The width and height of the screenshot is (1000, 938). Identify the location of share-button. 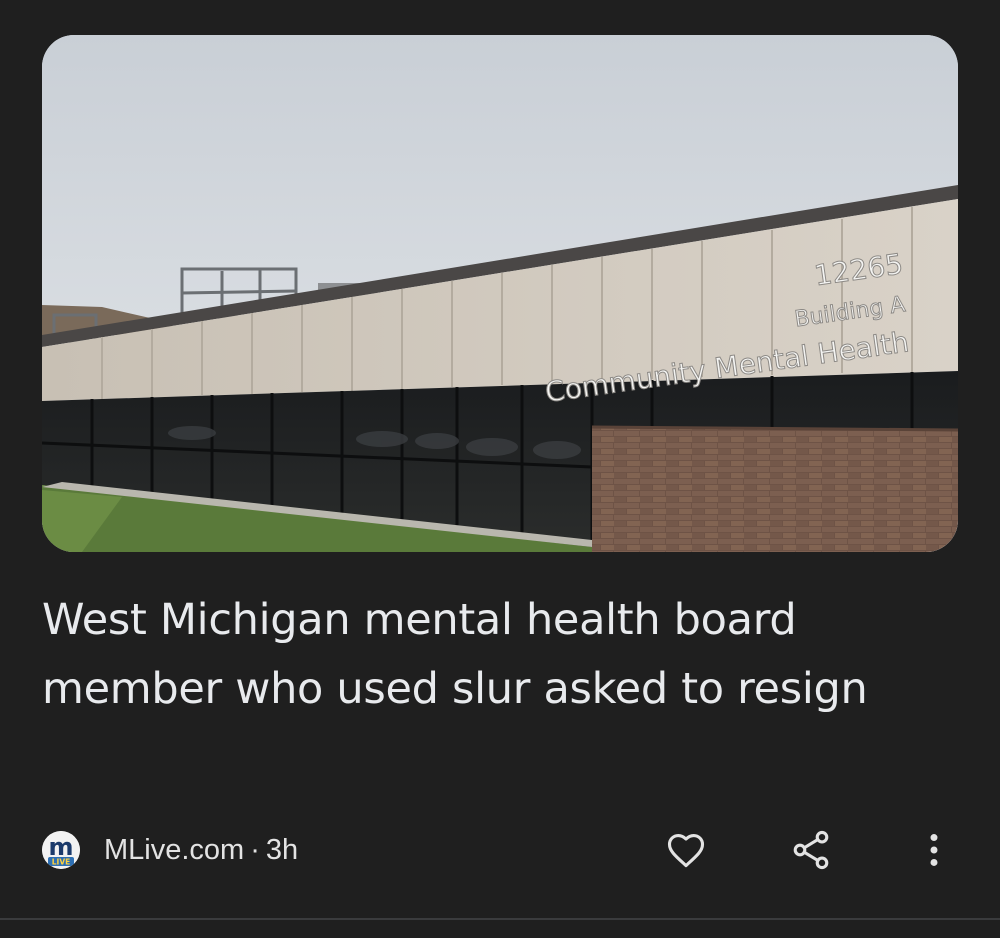
(811, 850).